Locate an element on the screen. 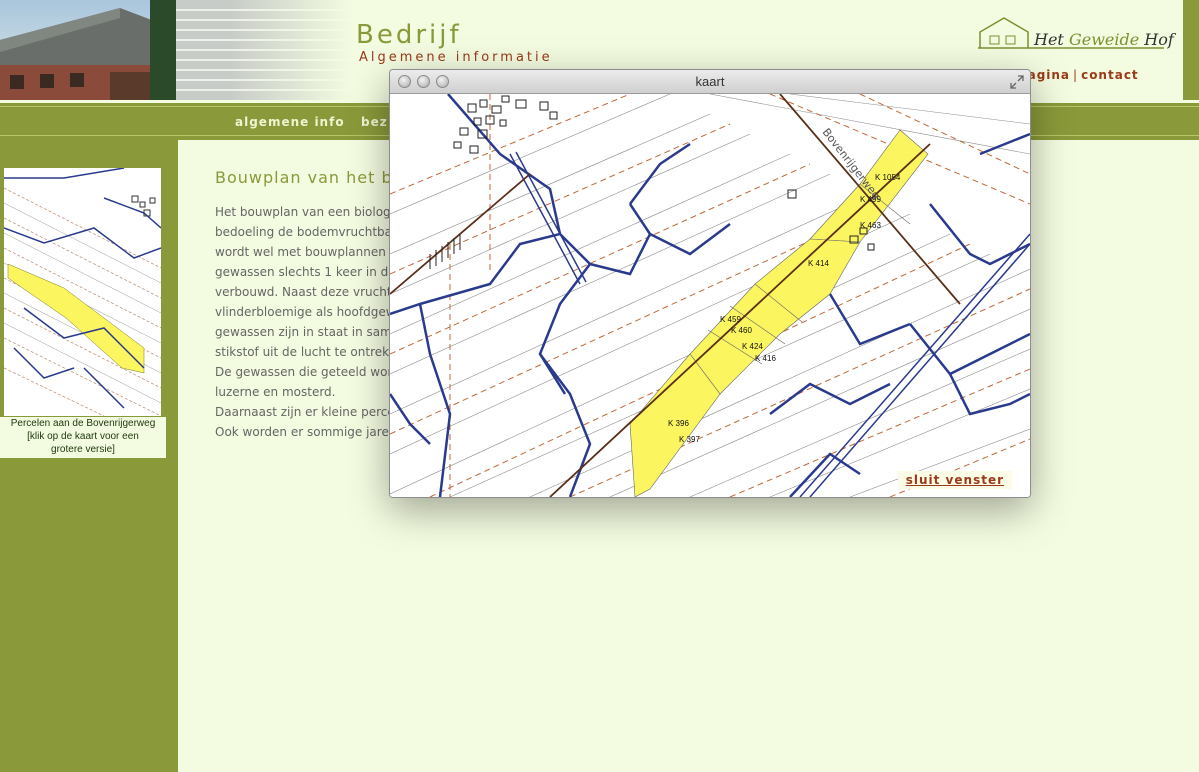 The width and height of the screenshot is (1199, 772). window-title-bar: kaart is located at coordinates (710, 82).